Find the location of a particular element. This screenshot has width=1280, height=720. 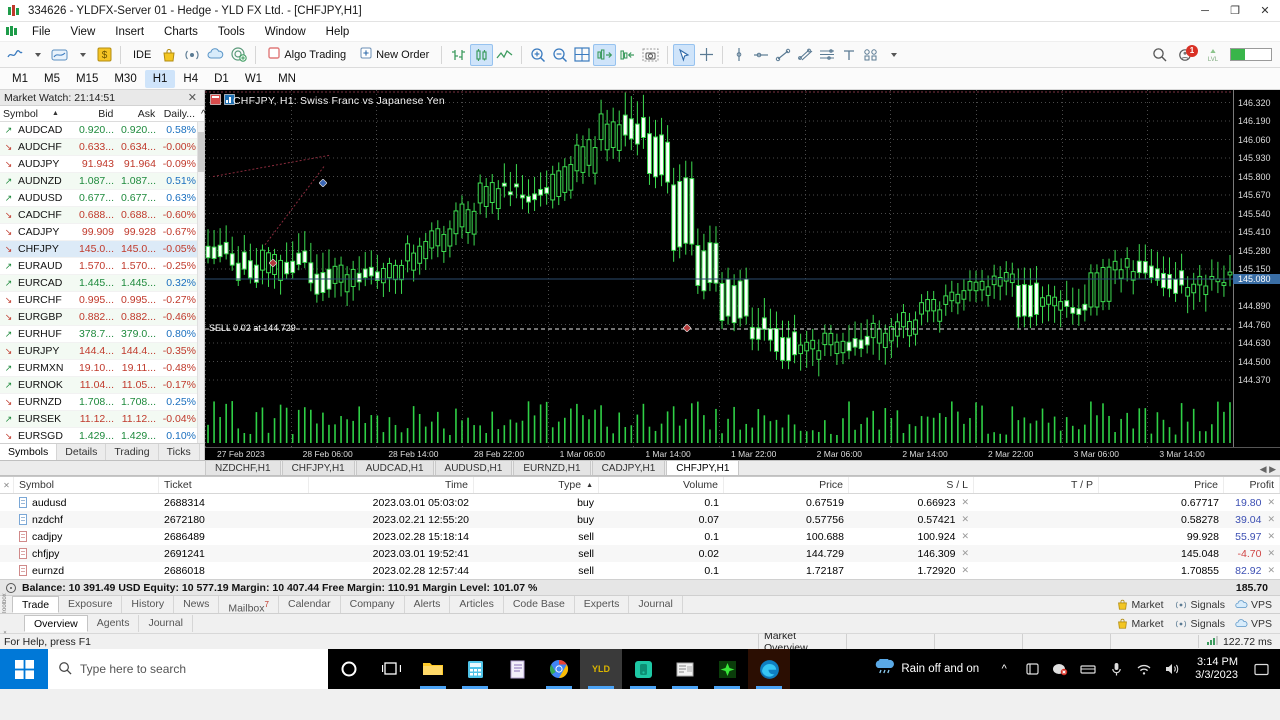

market-bag-icon is located at coordinates (169, 55).